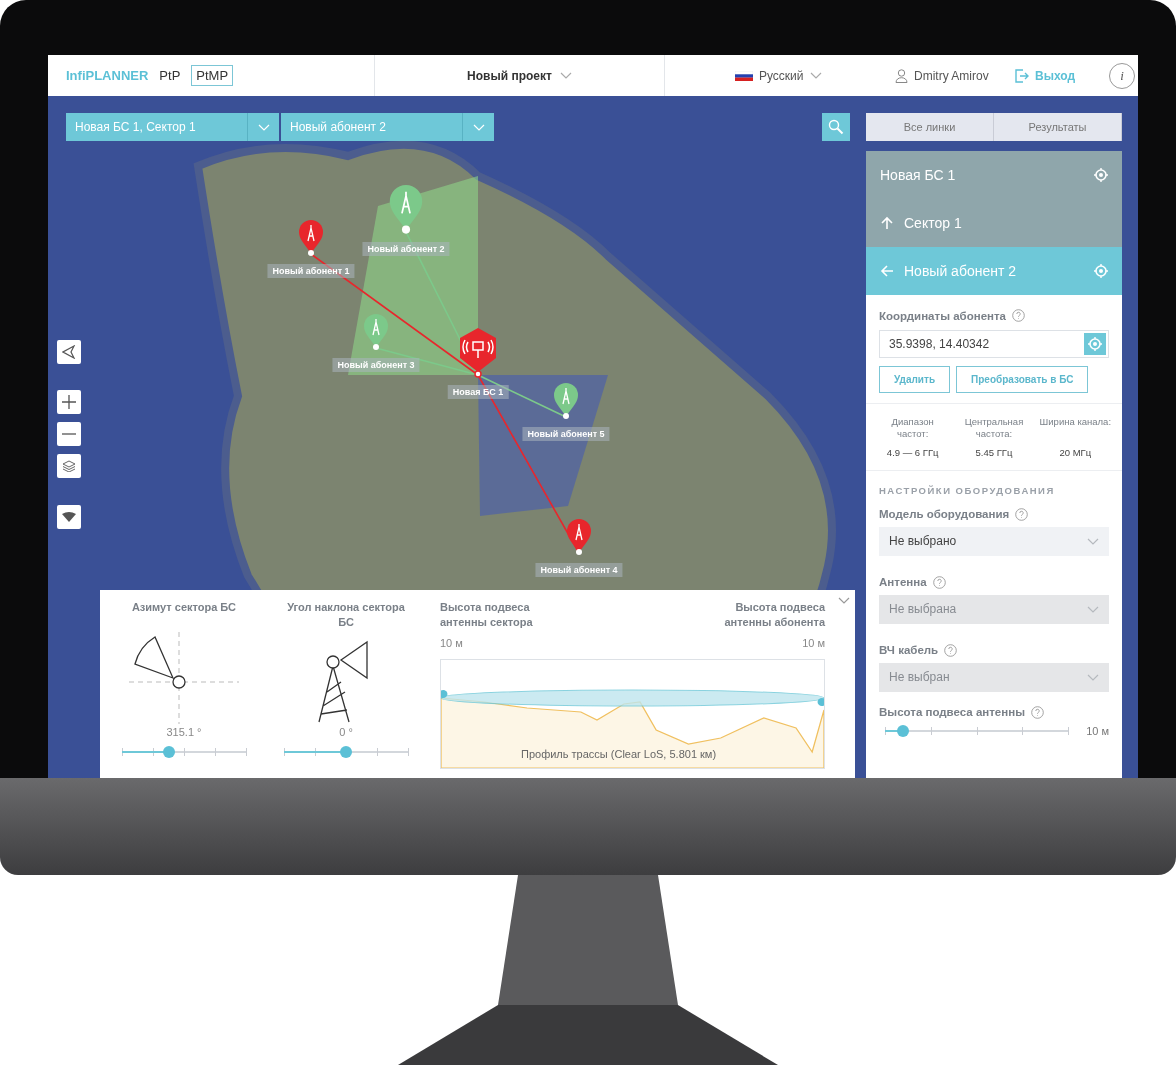 The width and height of the screenshot is (1176, 1081). I want to click on panel-title: Азимут сектора БС, so click(184, 607).